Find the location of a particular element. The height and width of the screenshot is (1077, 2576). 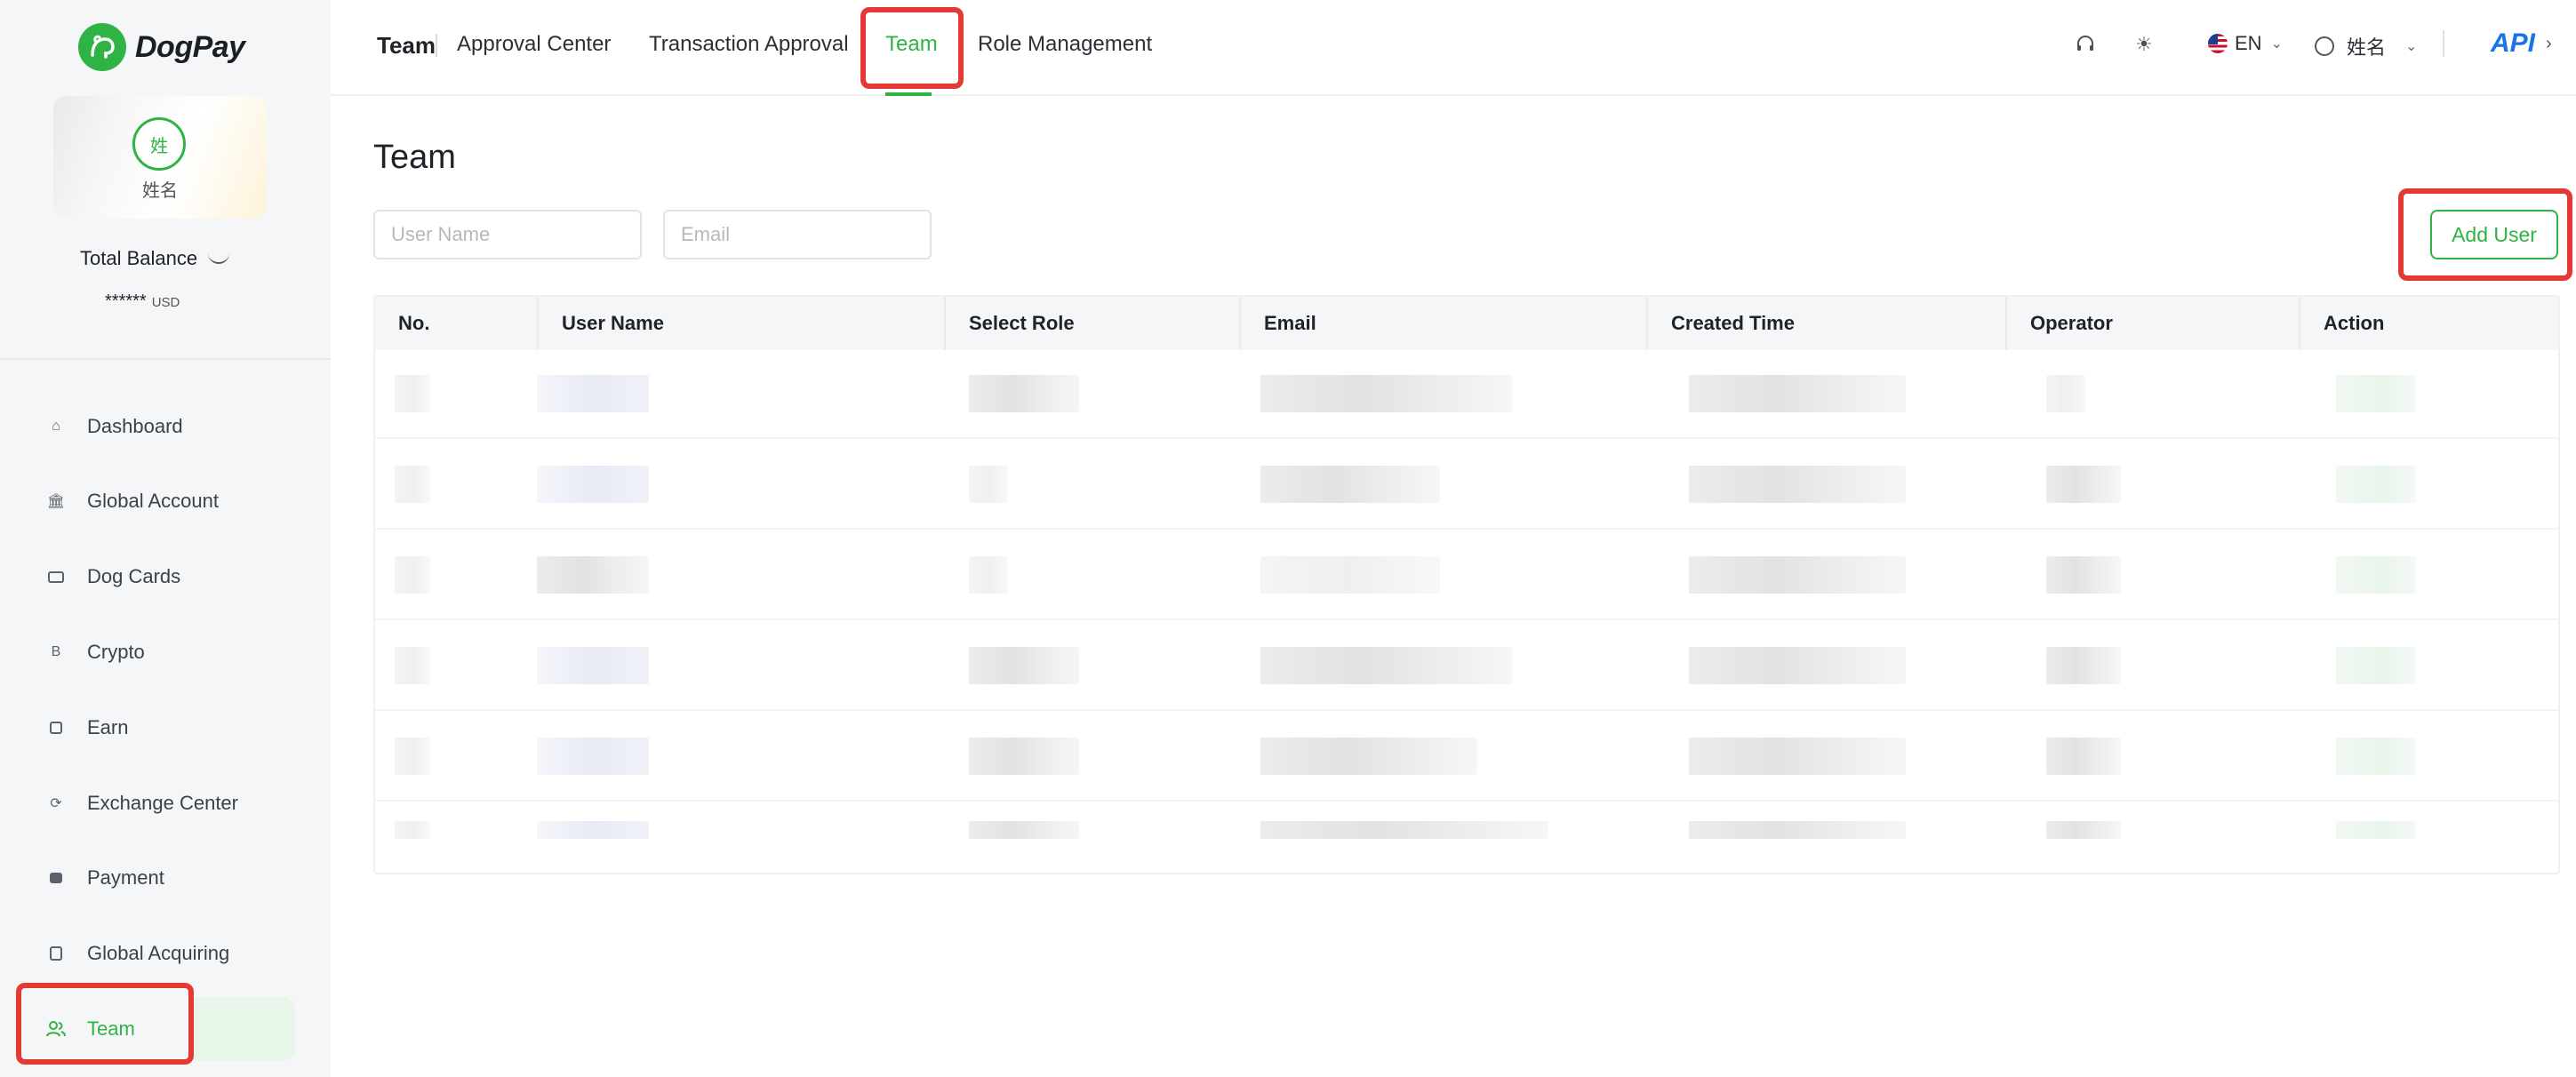

header-user-name: 姓名 is located at coordinates (2367, 48).